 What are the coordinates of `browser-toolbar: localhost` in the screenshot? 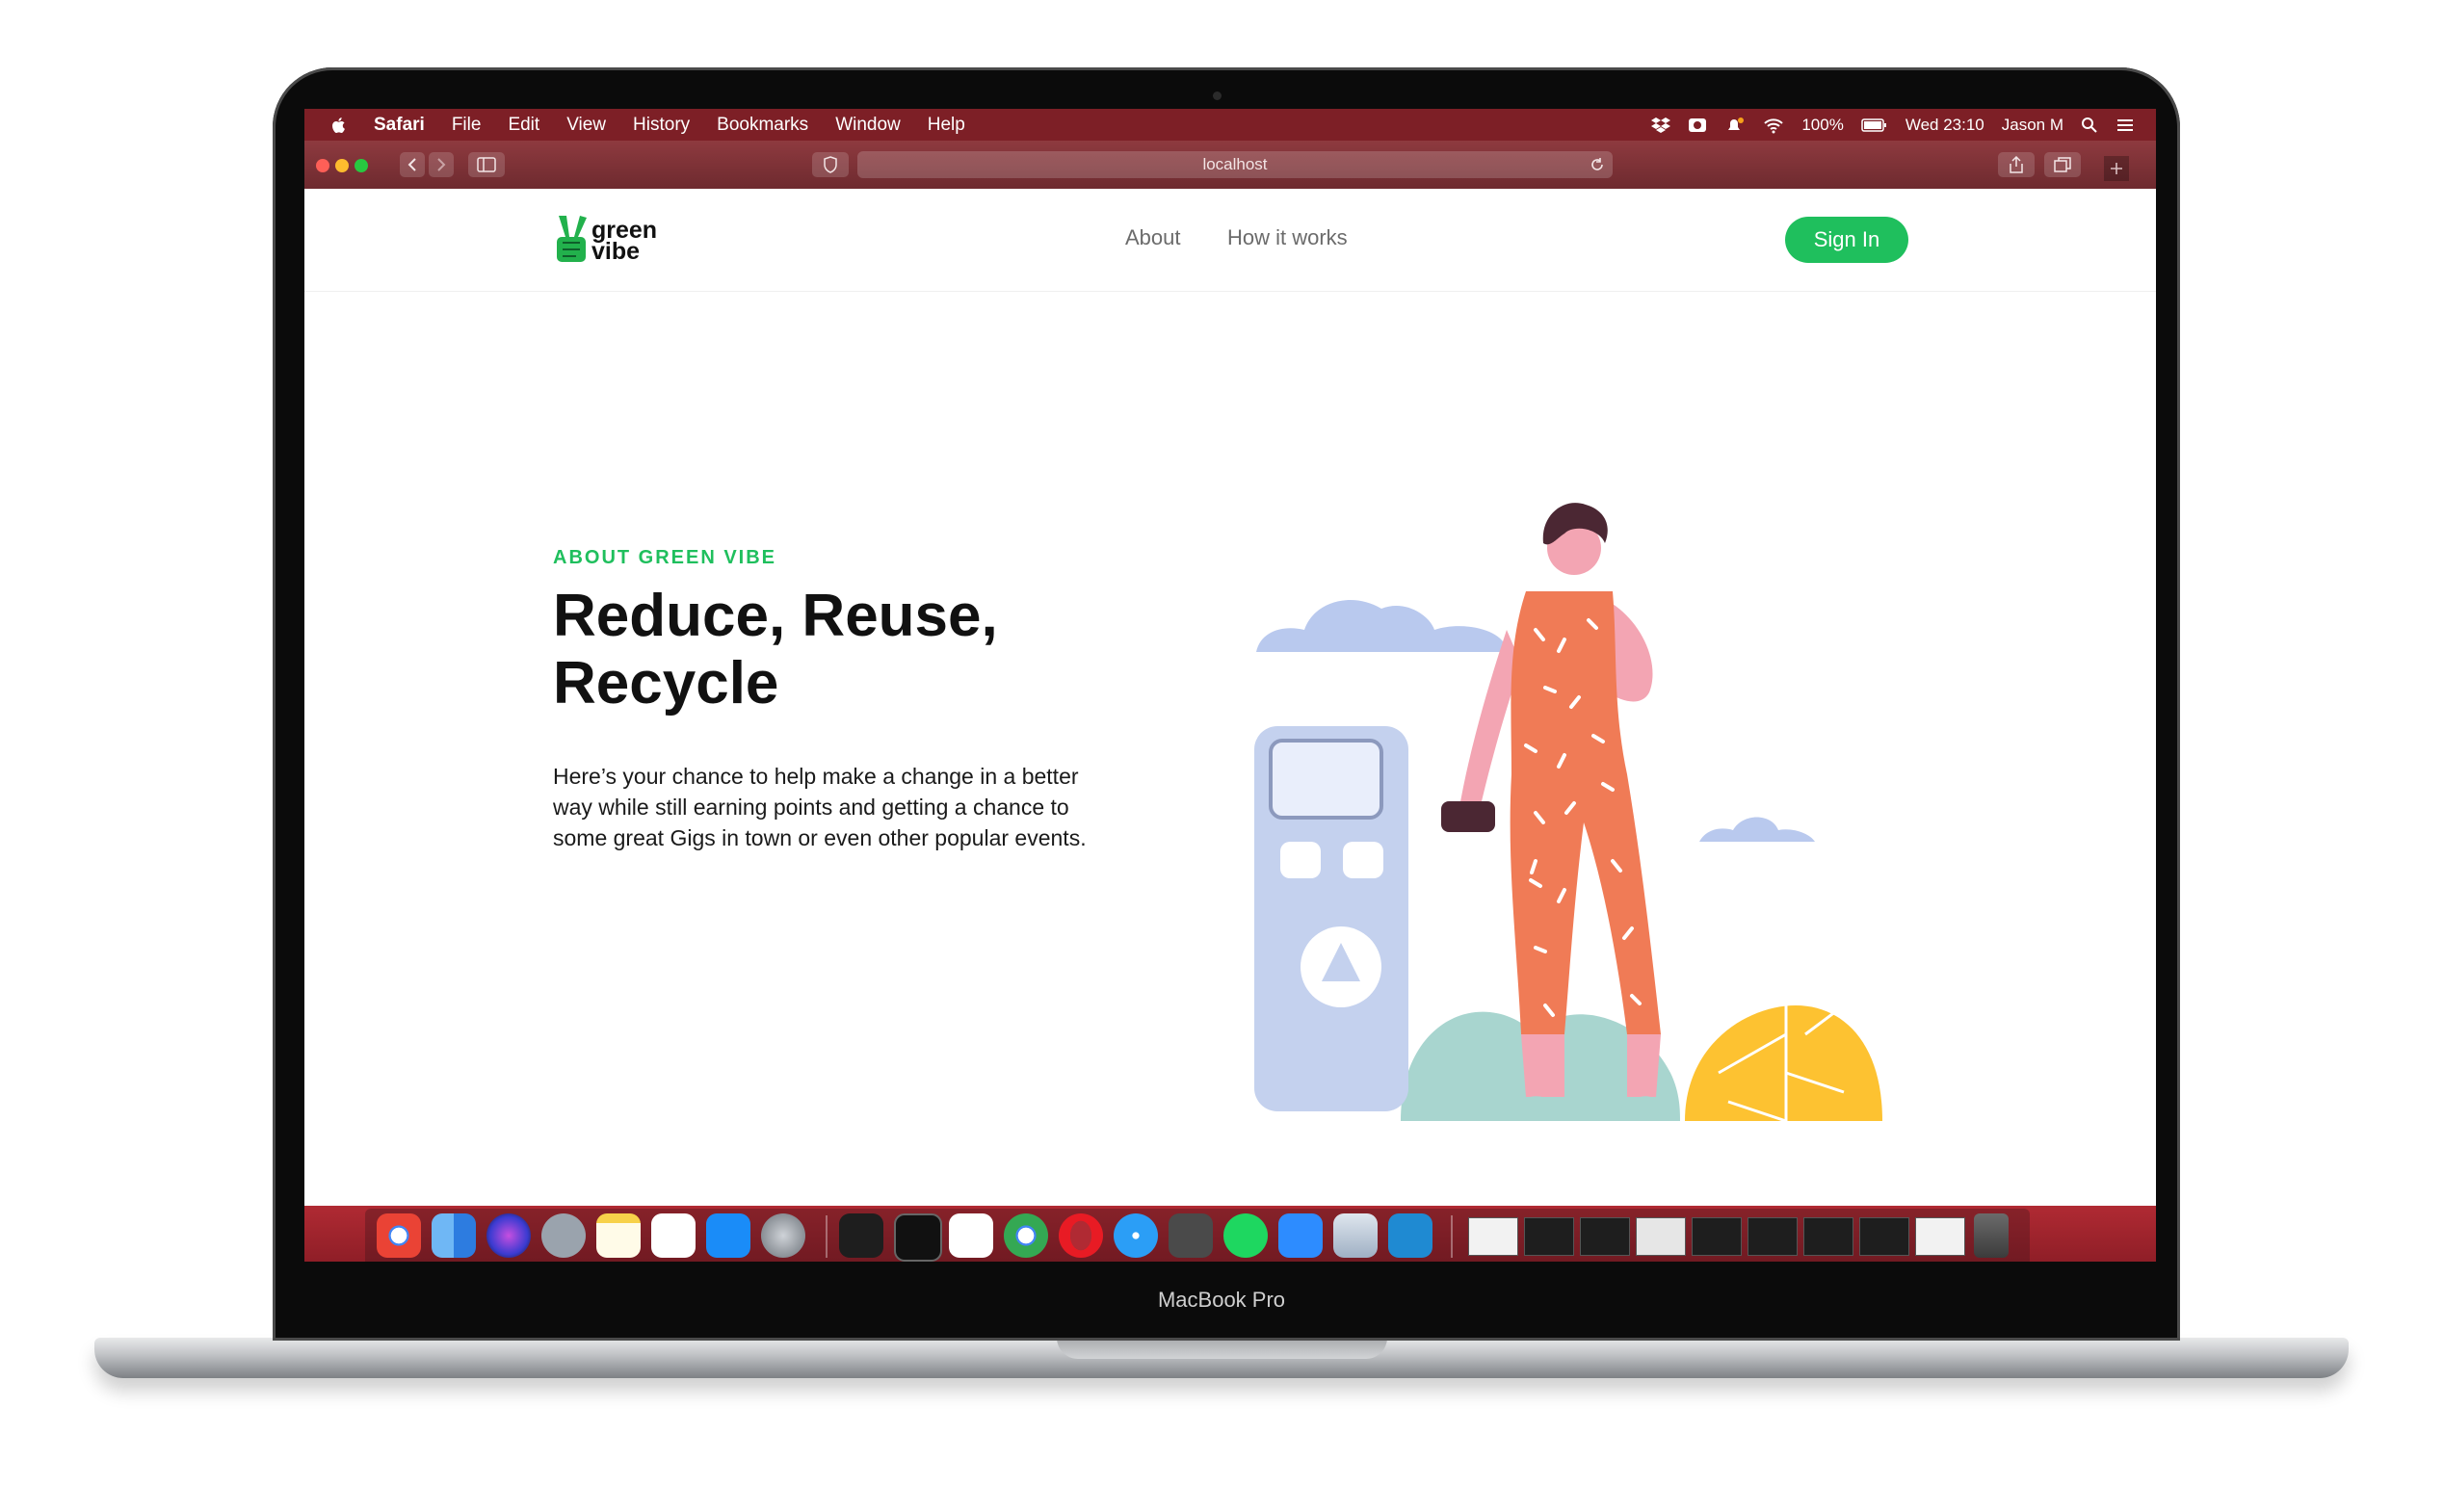 It's located at (1230, 166).